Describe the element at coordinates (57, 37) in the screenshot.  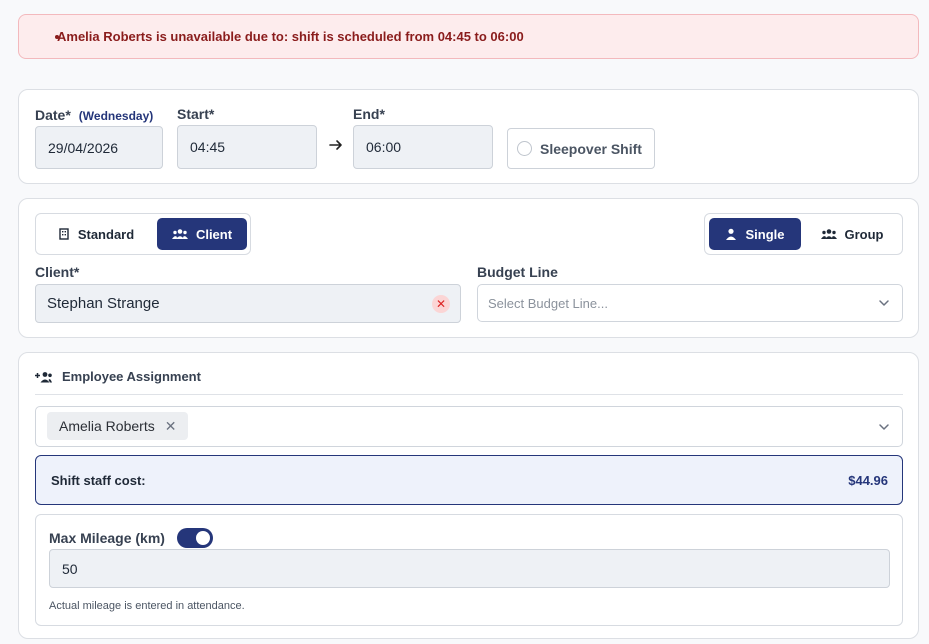
I see `alert-bullet` at that location.